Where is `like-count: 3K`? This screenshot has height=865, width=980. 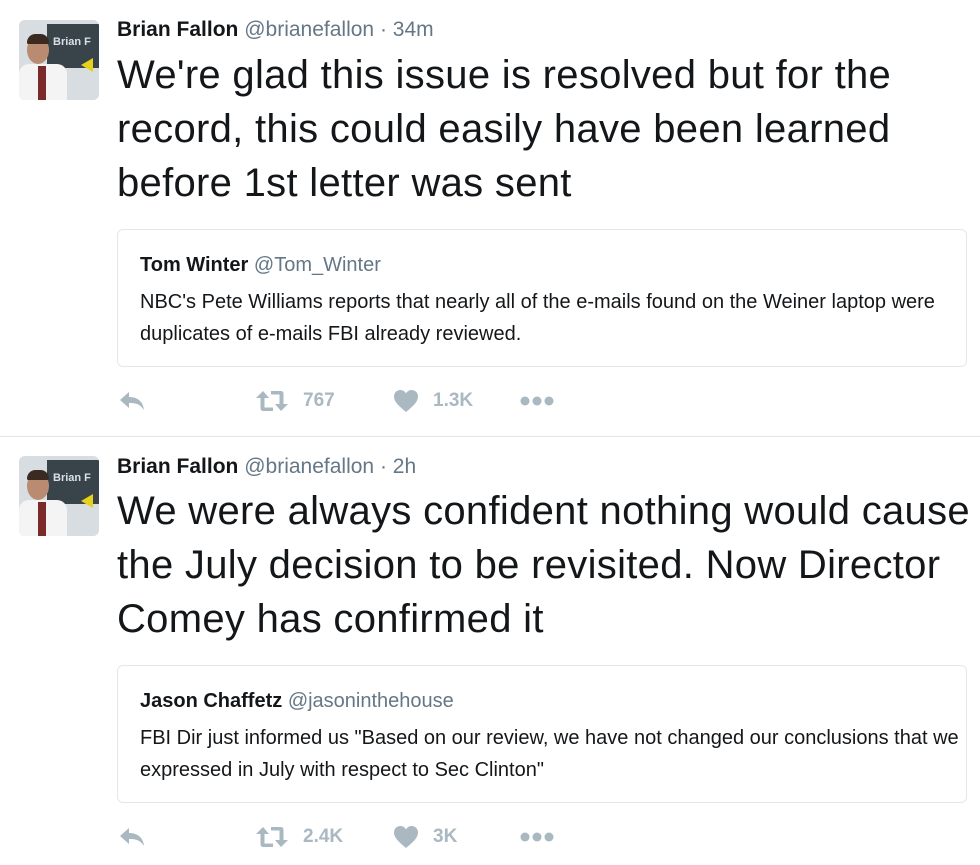
like-count: 3K is located at coordinates (445, 836).